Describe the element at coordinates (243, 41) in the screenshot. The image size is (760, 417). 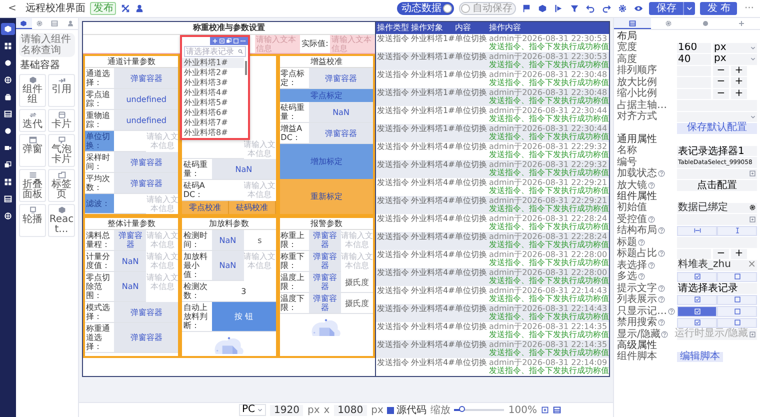
I see `more-icon` at that location.